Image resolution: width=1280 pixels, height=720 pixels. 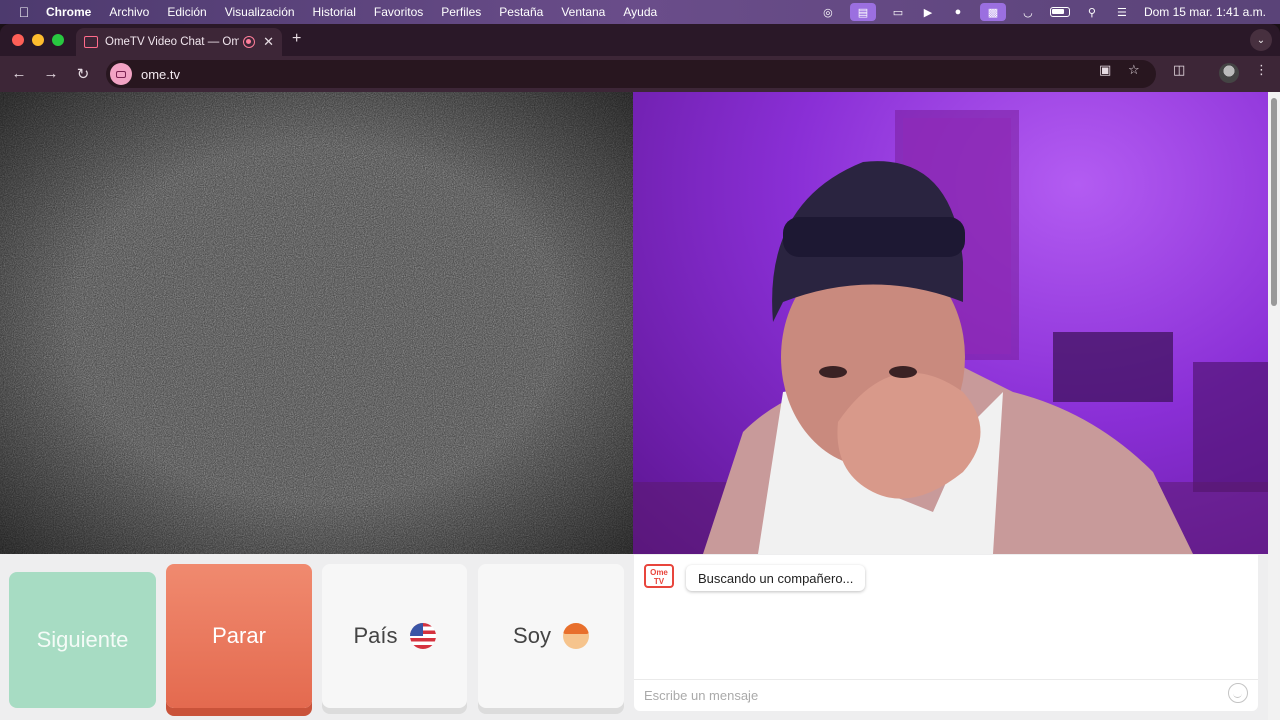 What do you see at coordinates (1179, 70) in the screenshot?
I see `extensions-icon: ◫` at bounding box center [1179, 70].